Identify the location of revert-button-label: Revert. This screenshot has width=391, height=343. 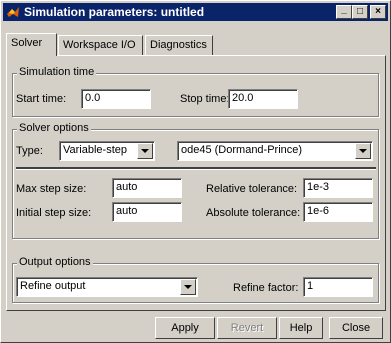
(247, 328).